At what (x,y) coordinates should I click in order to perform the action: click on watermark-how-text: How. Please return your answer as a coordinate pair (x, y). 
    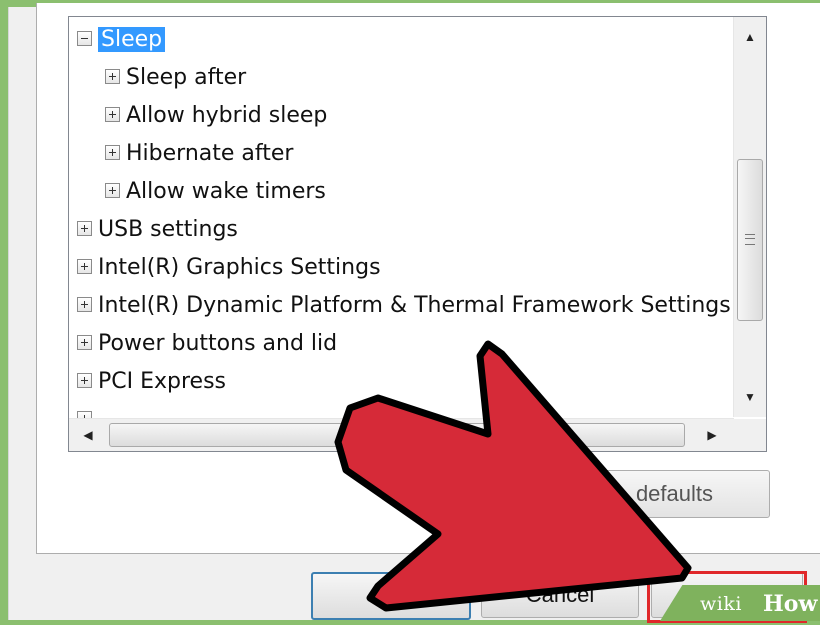
    Looking at the image, I should click on (790, 604).